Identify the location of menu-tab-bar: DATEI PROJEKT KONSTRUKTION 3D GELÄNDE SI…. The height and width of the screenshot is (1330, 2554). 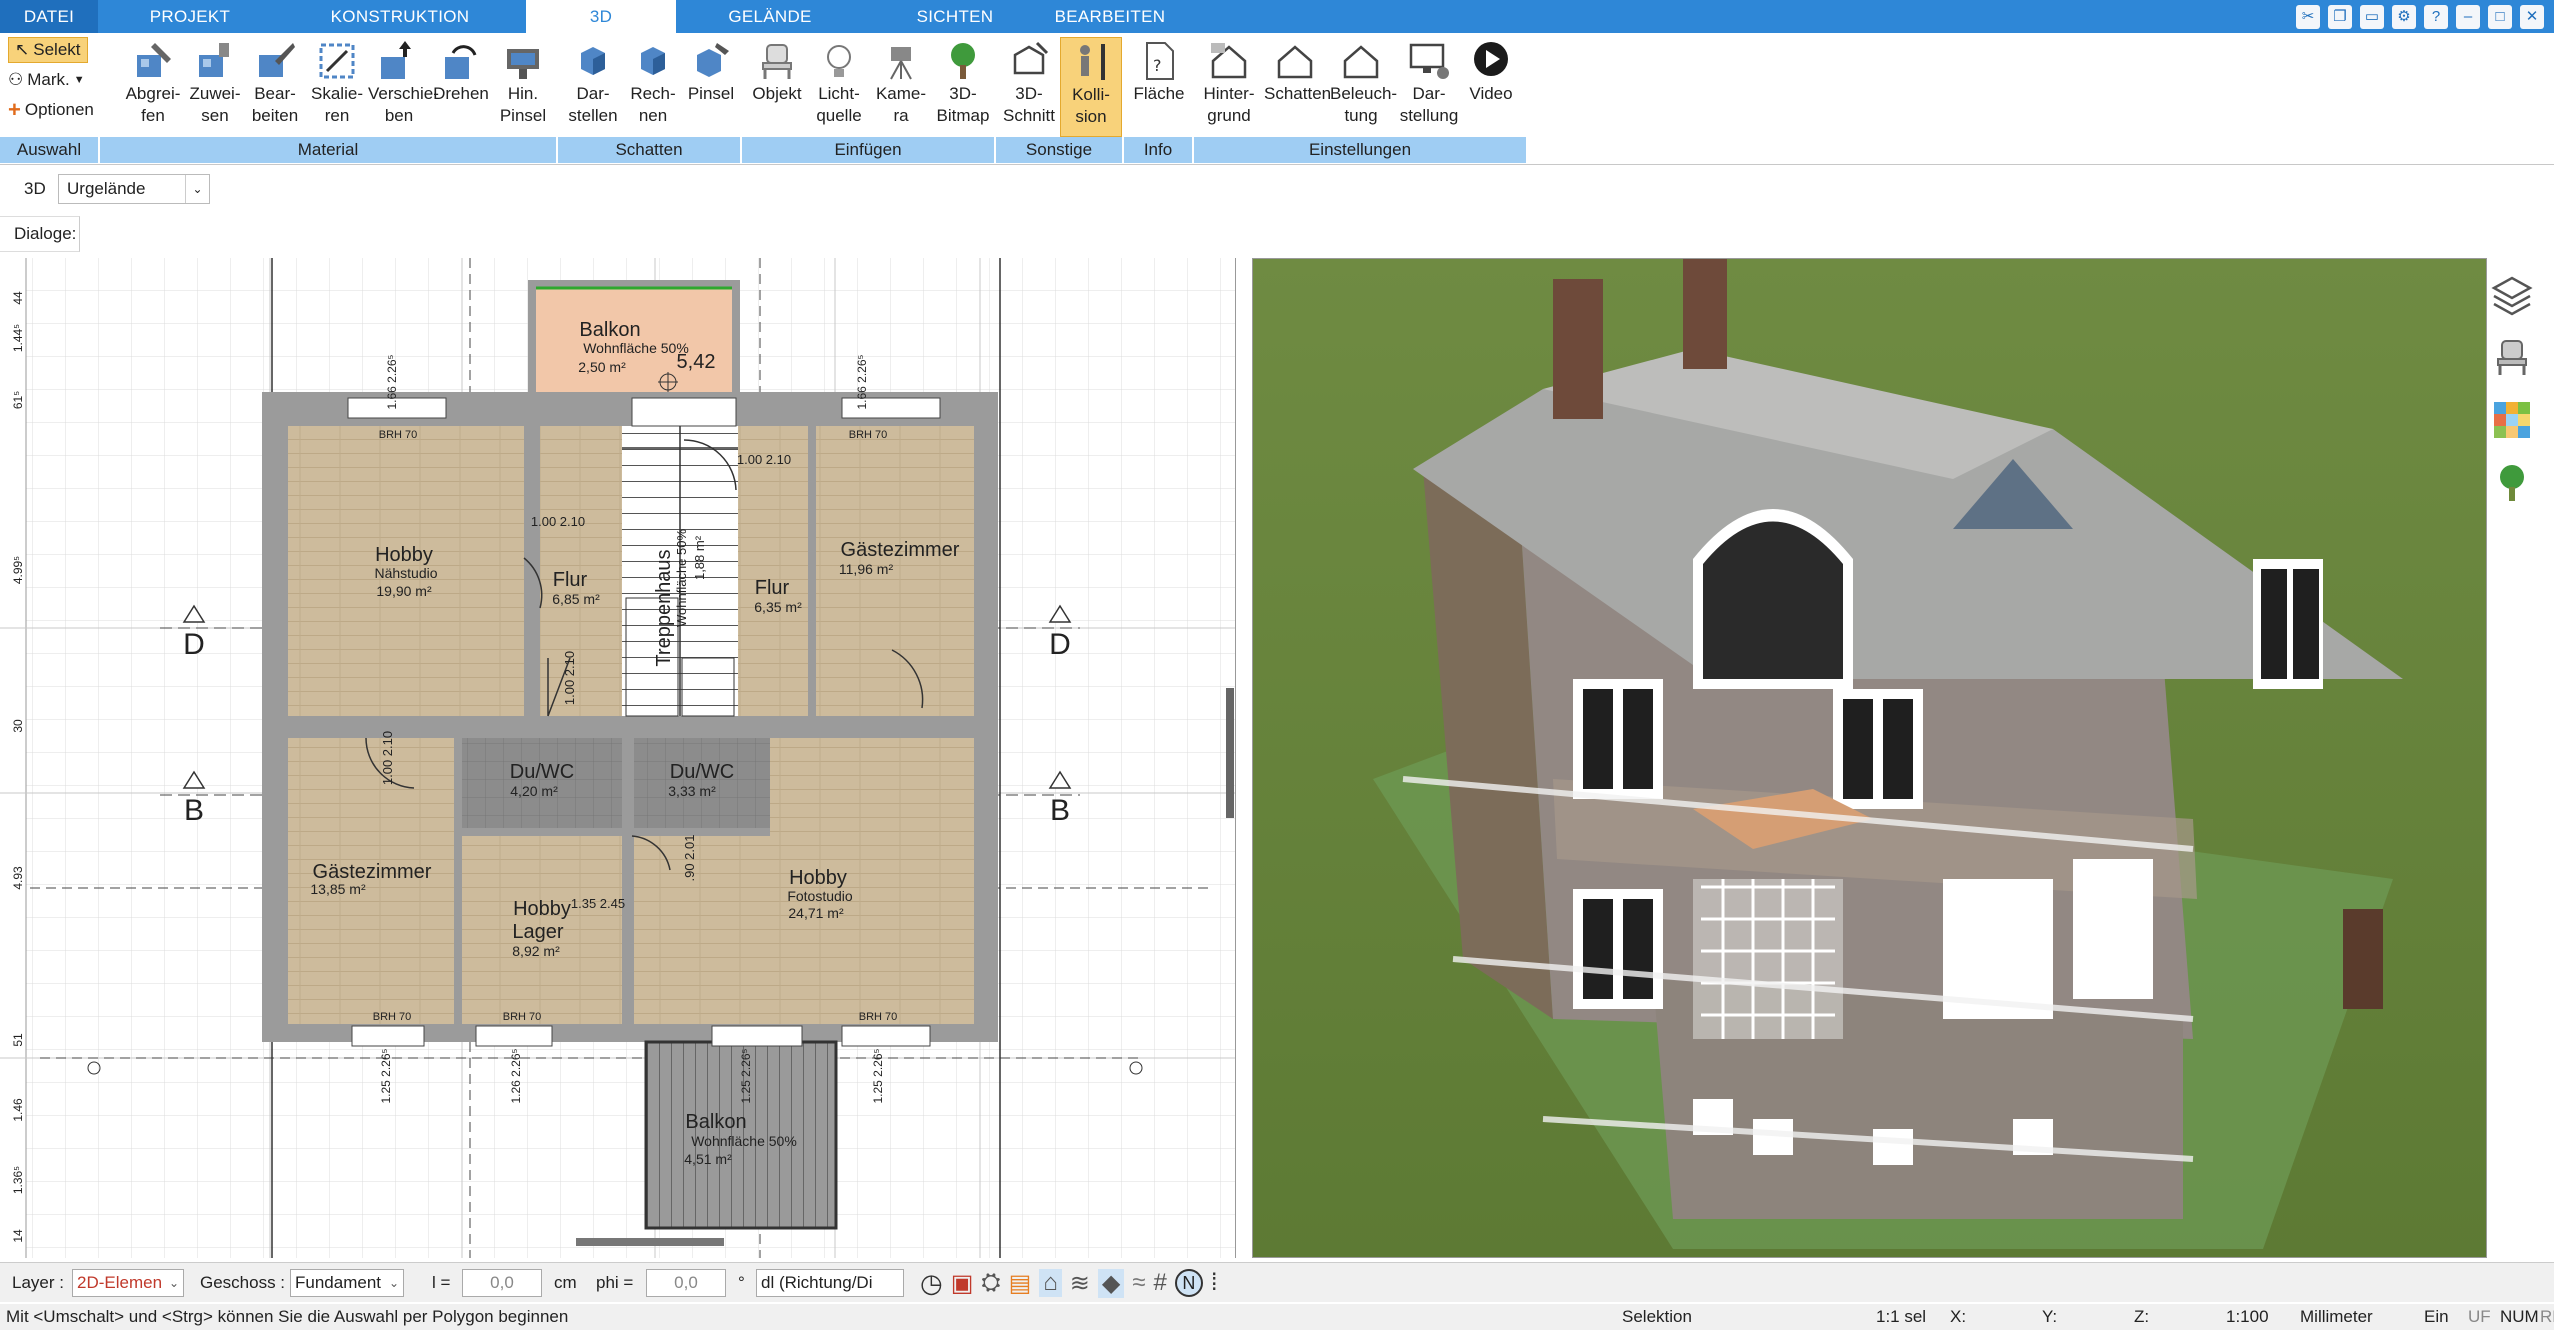
(1277, 17).